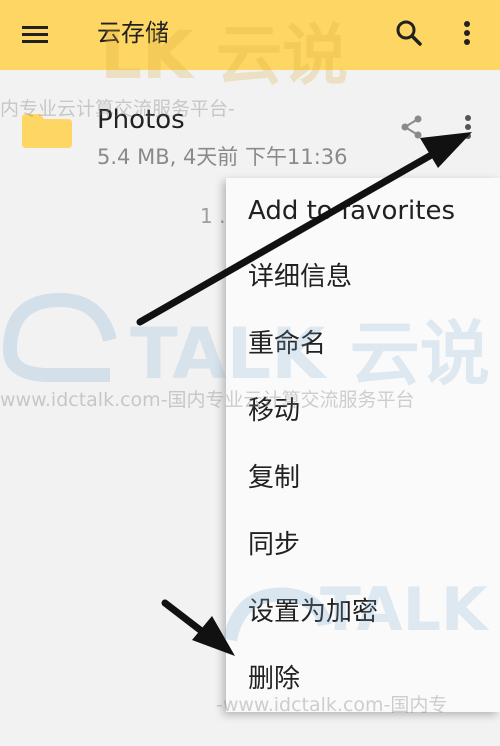  Describe the element at coordinates (35, 35) in the screenshot. I see `hamburger-menu-icon` at that location.